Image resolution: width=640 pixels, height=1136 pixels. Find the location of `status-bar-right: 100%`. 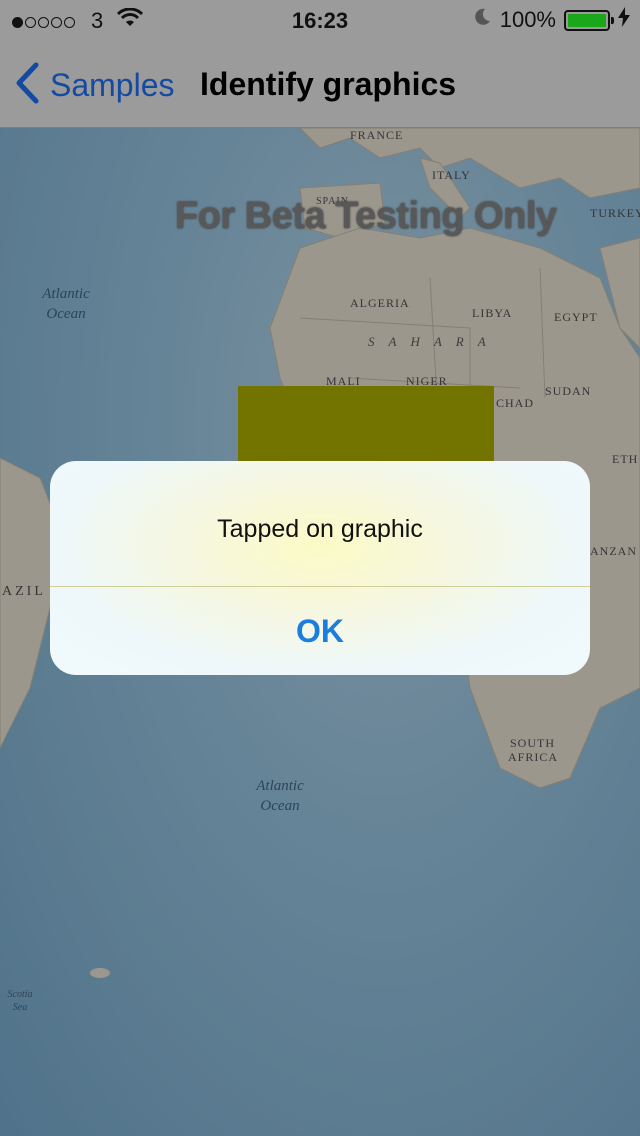

status-bar-right: 100% is located at coordinates (551, 20).